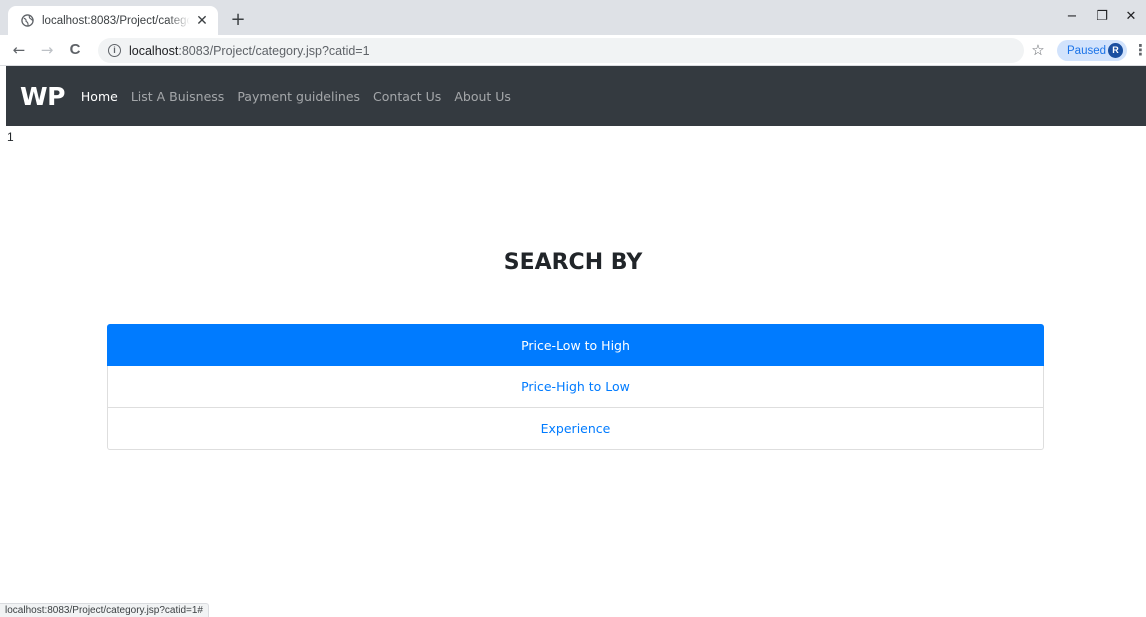 The width and height of the screenshot is (1146, 617). Describe the element at coordinates (47, 50) in the screenshot. I see `forward-button: →` at that location.